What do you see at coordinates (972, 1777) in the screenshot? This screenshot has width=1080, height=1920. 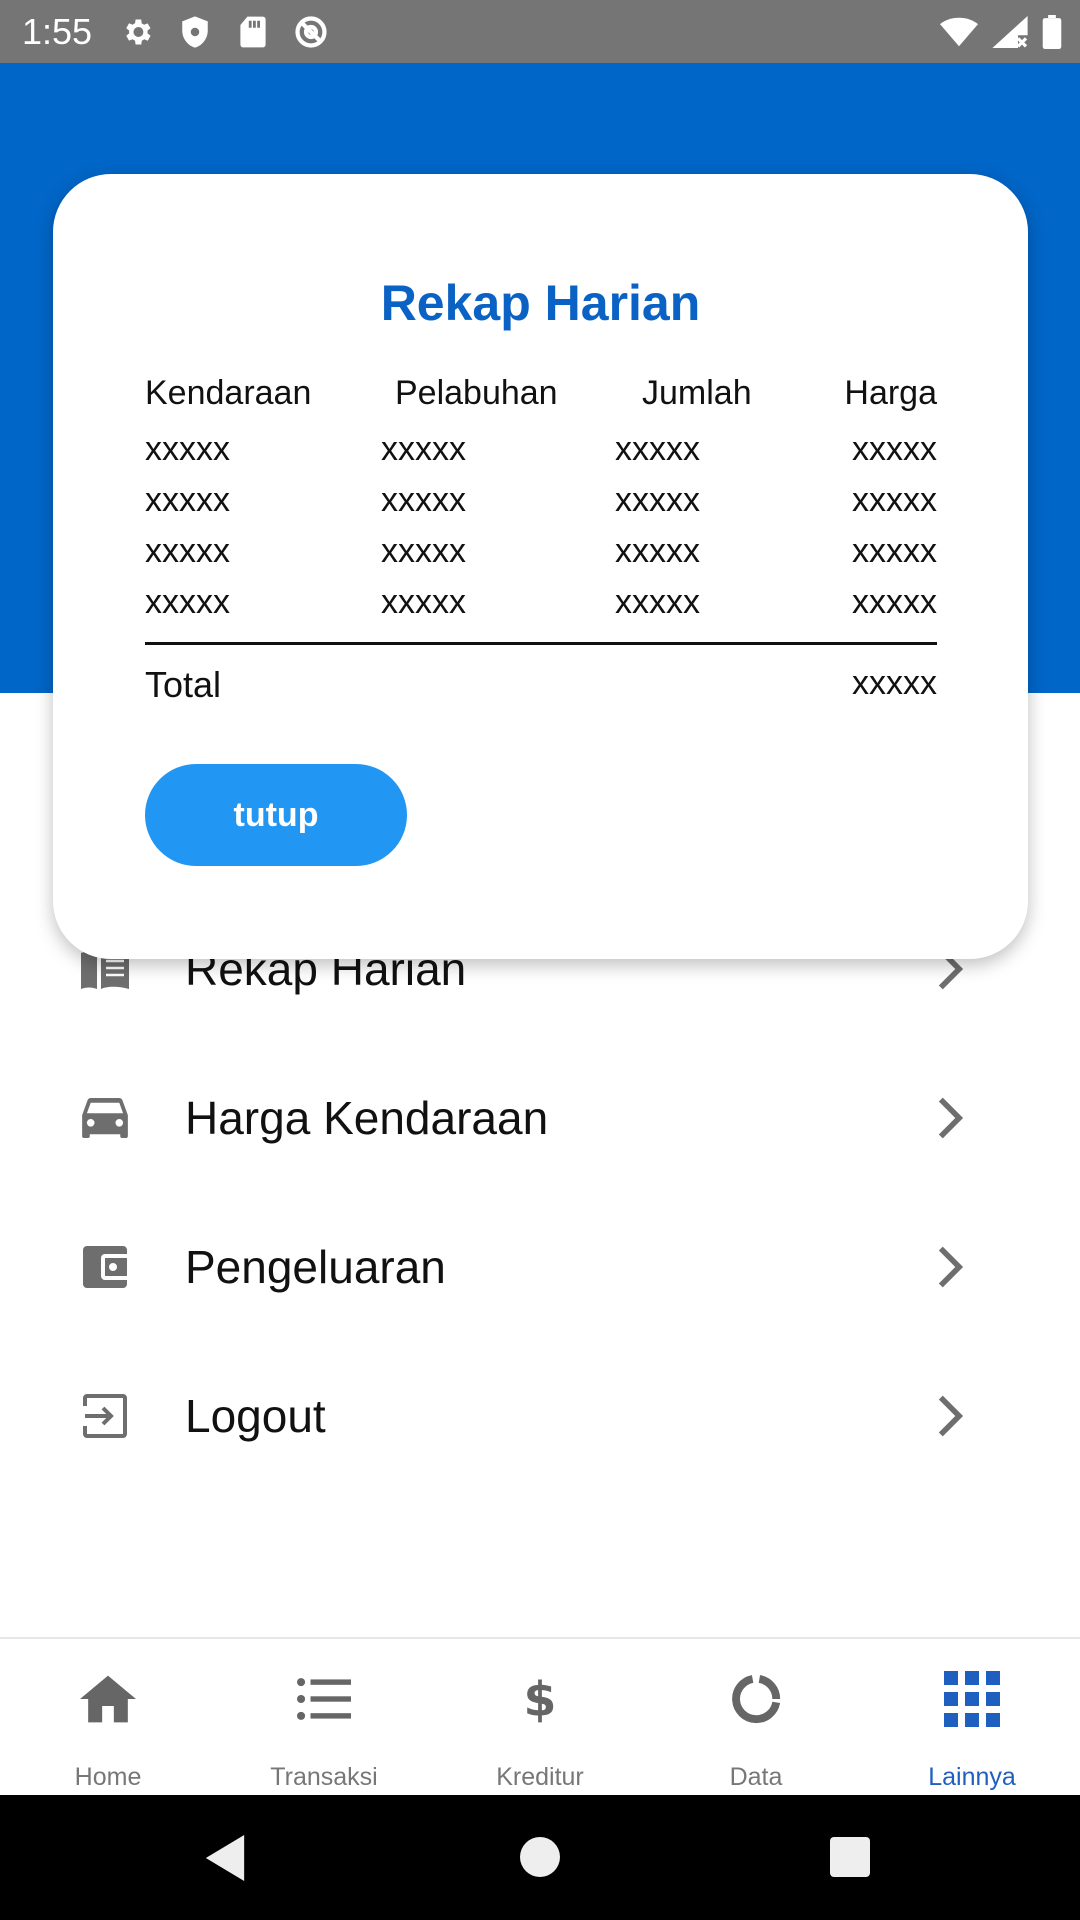 I see `nav-label: Lainnya` at bounding box center [972, 1777].